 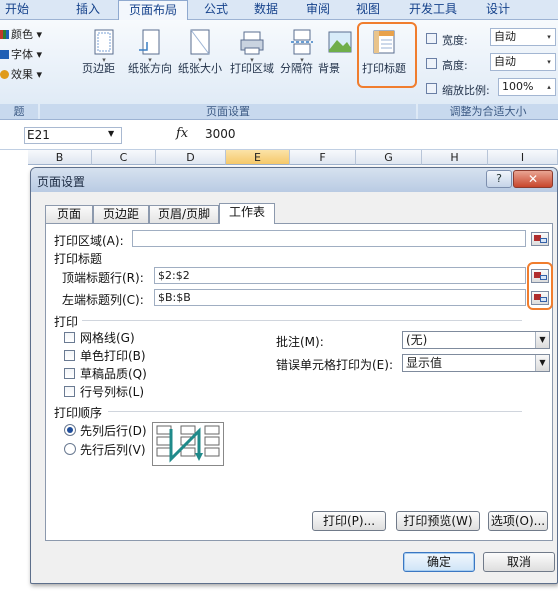 What do you see at coordinates (476, 340) in the screenshot?
I see `comments-select: (无) ▼` at bounding box center [476, 340].